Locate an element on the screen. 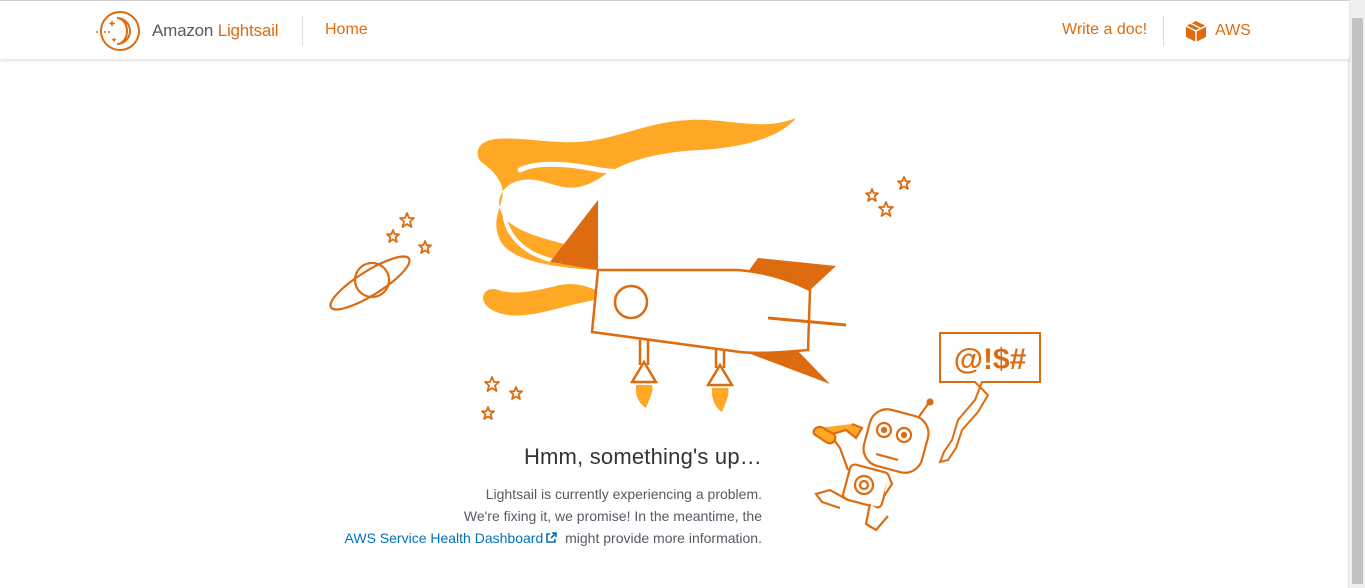  speech-bubble: @!$# is located at coordinates (989, 398).